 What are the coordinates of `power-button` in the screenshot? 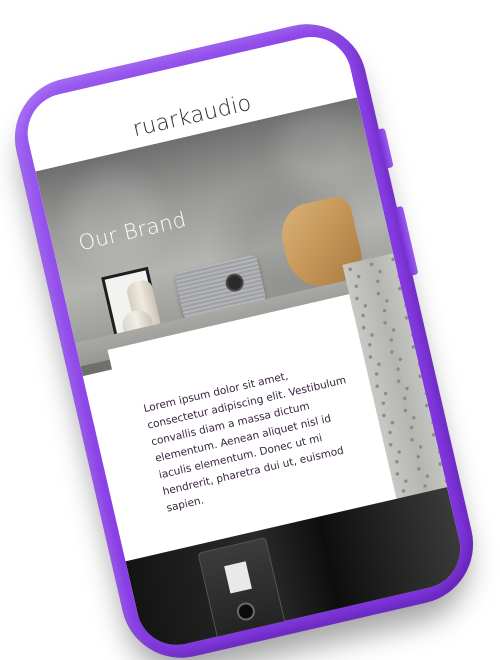 It's located at (385, 148).